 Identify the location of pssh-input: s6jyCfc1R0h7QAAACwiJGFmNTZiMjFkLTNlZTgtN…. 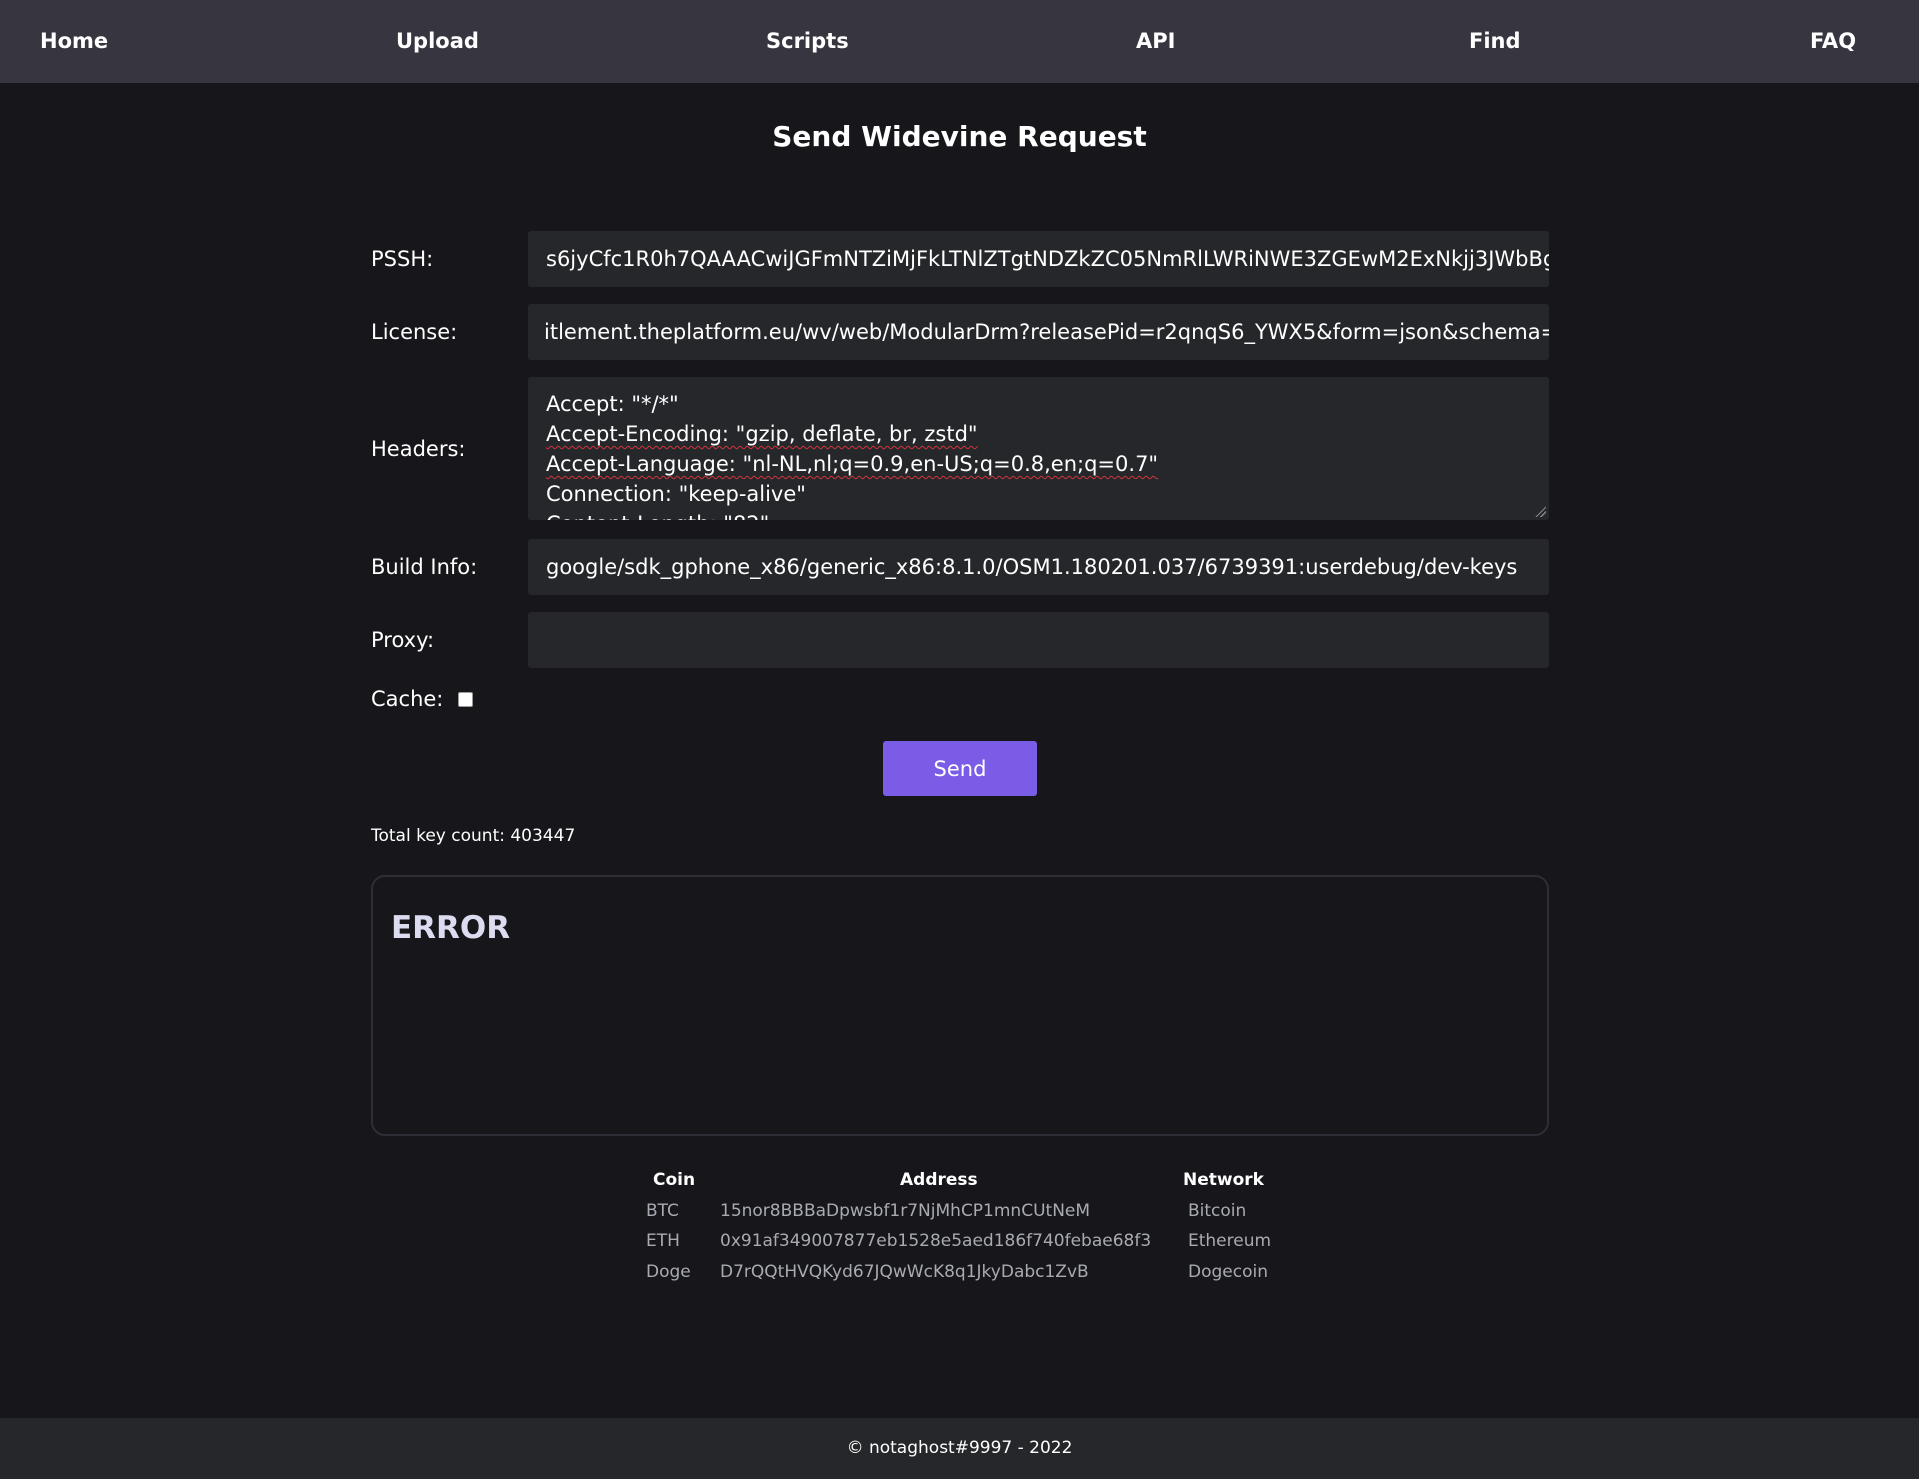
(1038, 259).